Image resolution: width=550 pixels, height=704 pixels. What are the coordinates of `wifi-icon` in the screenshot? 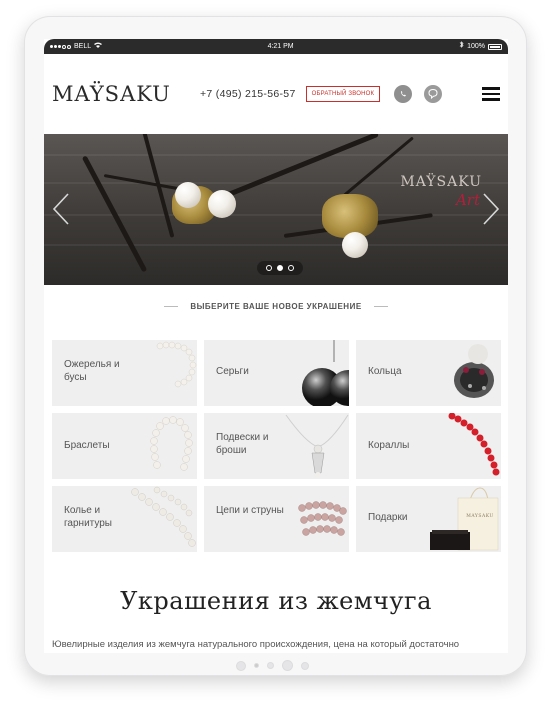 It's located at (98, 46).